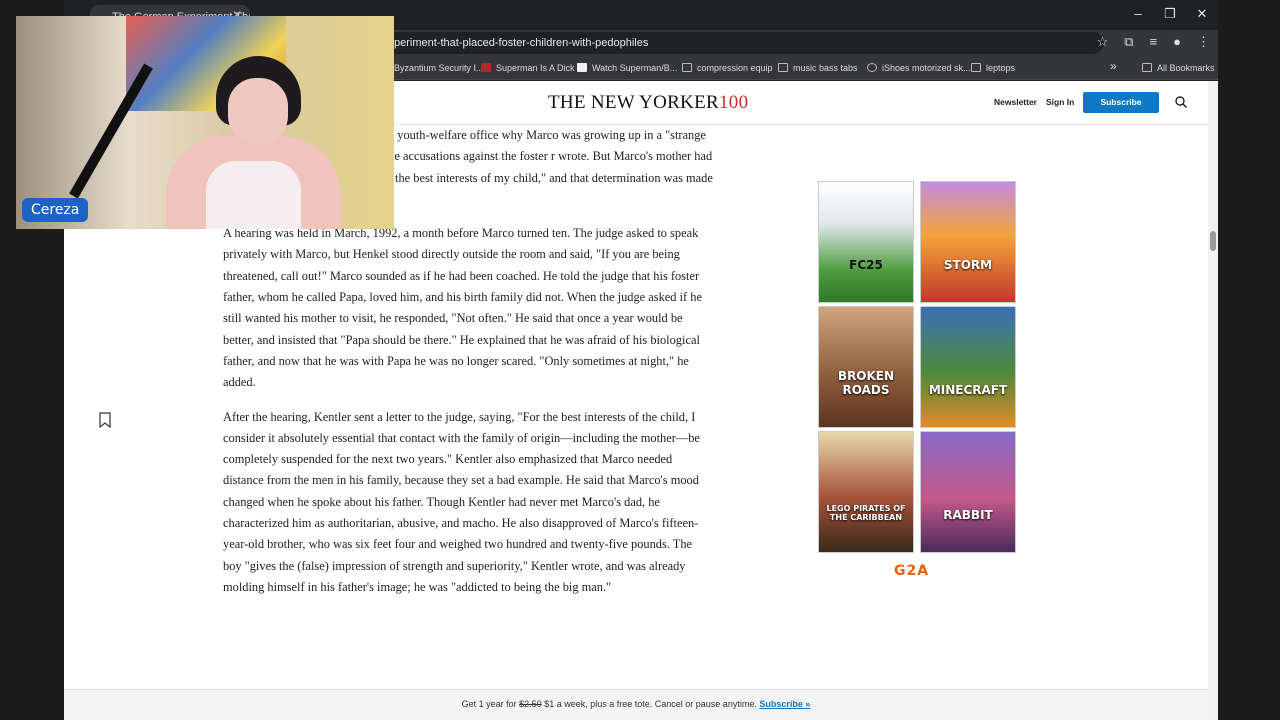 This screenshot has height=720, width=1280. Describe the element at coordinates (968, 242) in the screenshot. I see `ad-tile-naruto-storm: STORM` at that location.